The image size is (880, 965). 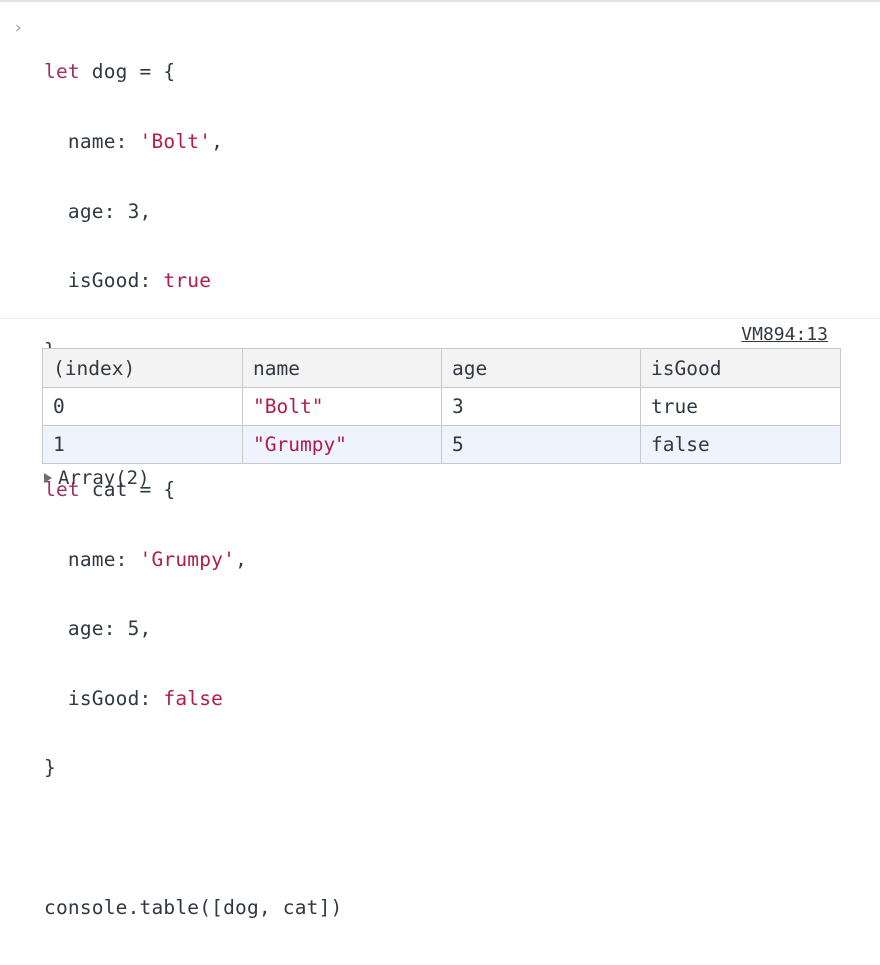 I want to click on table-header-row: (index) name age isGood, so click(x=441, y=368).